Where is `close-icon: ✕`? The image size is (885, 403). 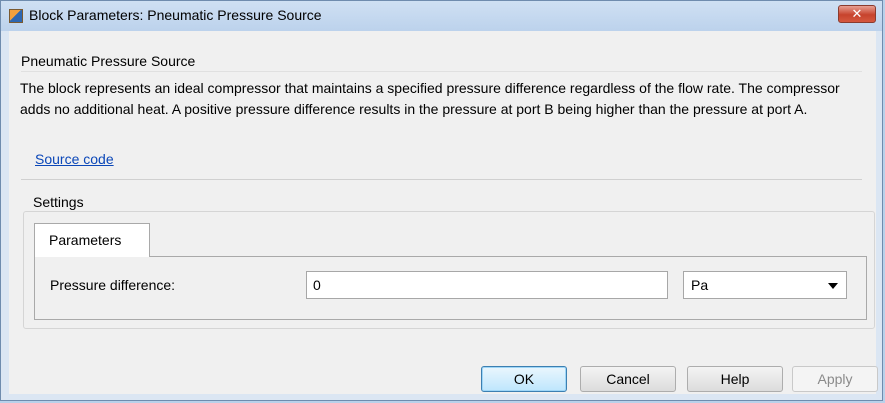 close-icon: ✕ is located at coordinates (857, 13).